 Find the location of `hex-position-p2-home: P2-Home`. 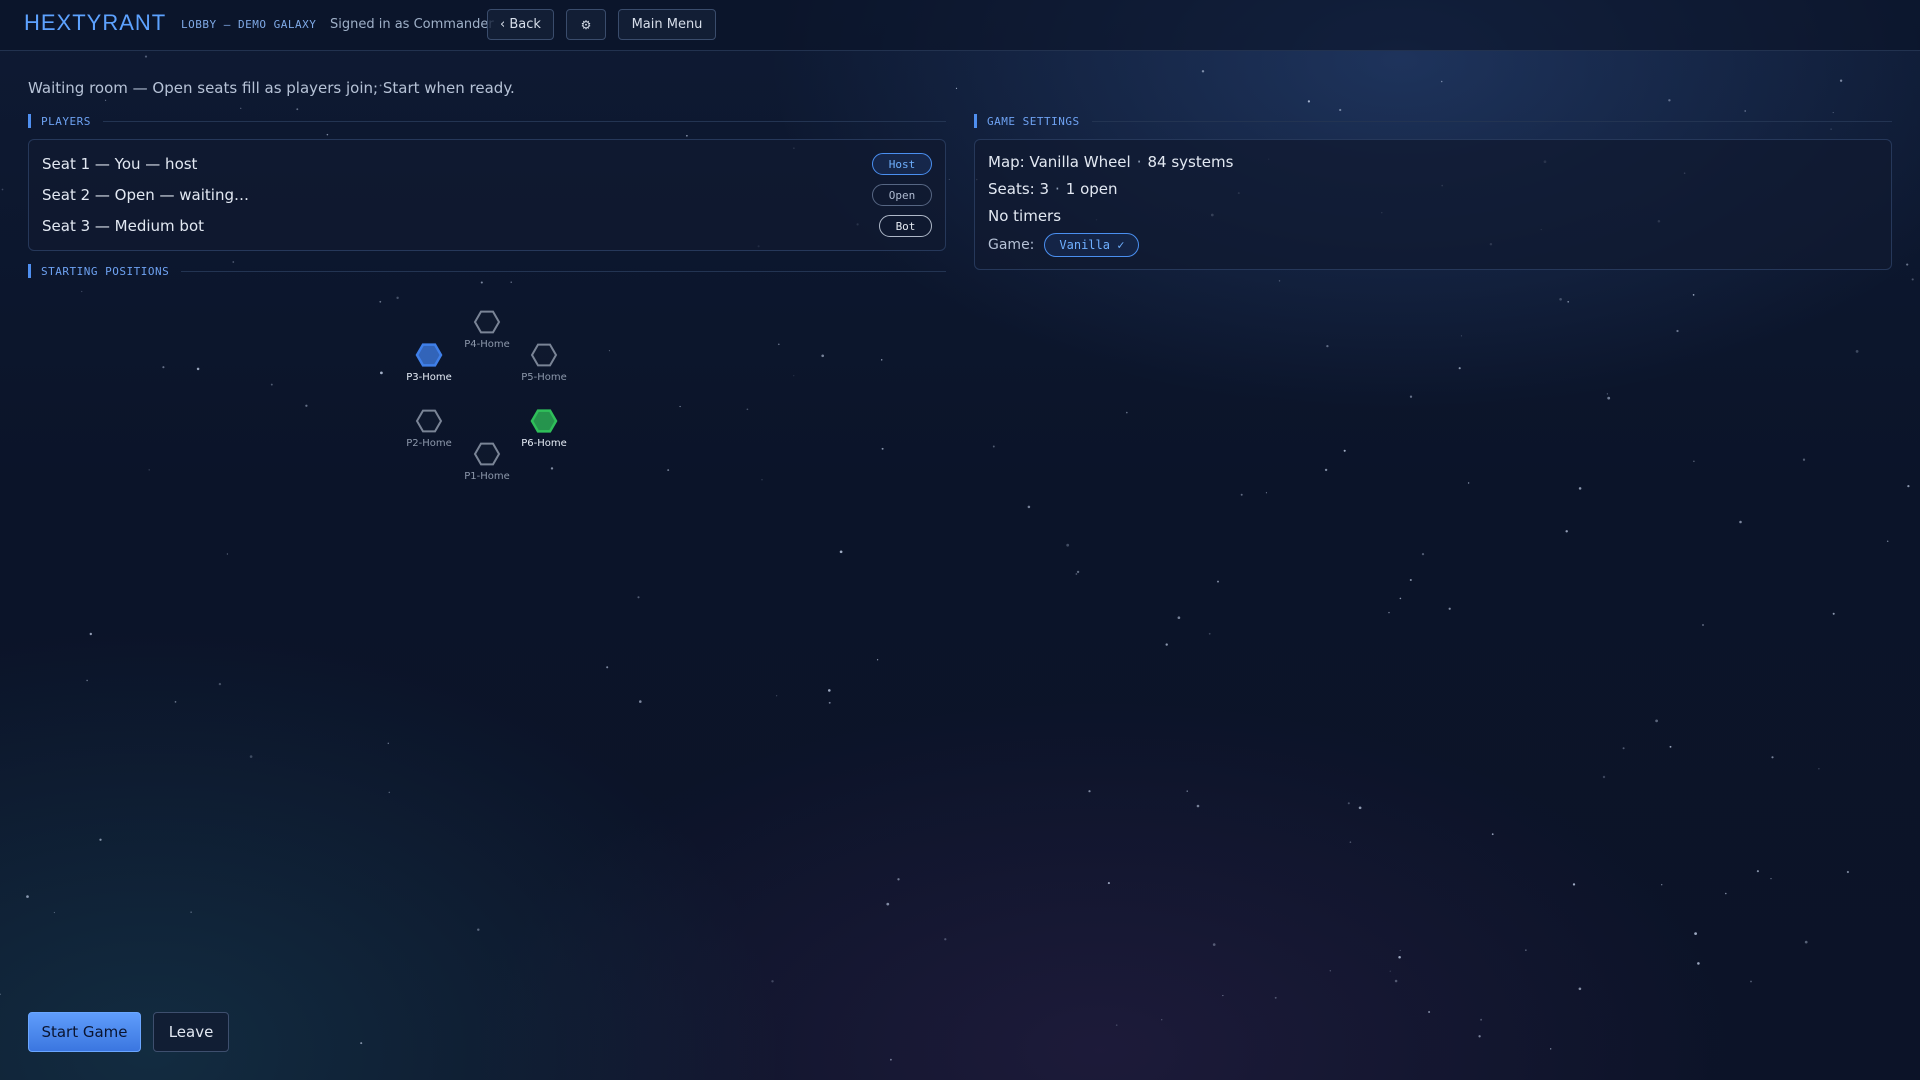

hex-position-p2-home: P2-Home is located at coordinates (429, 429).